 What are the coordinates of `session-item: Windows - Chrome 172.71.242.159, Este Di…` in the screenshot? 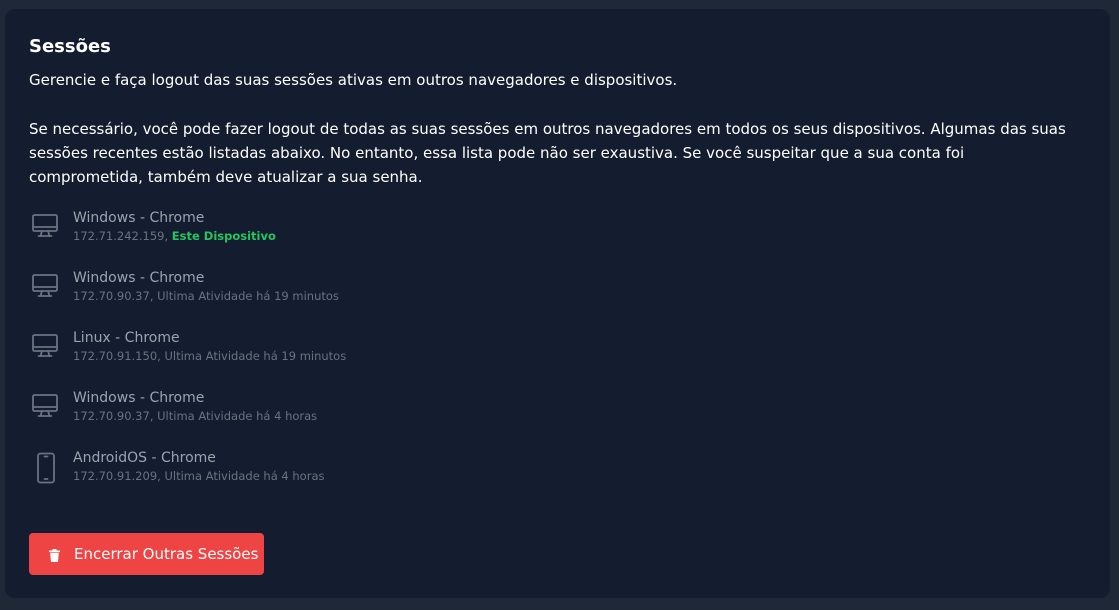 It's located at (557, 239).